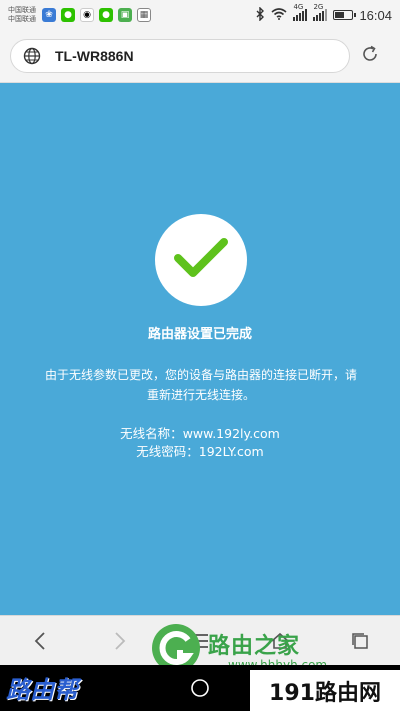 This screenshot has width=400, height=711. Describe the element at coordinates (32, 56) in the screenshot. I see `globe-icon` at that location.